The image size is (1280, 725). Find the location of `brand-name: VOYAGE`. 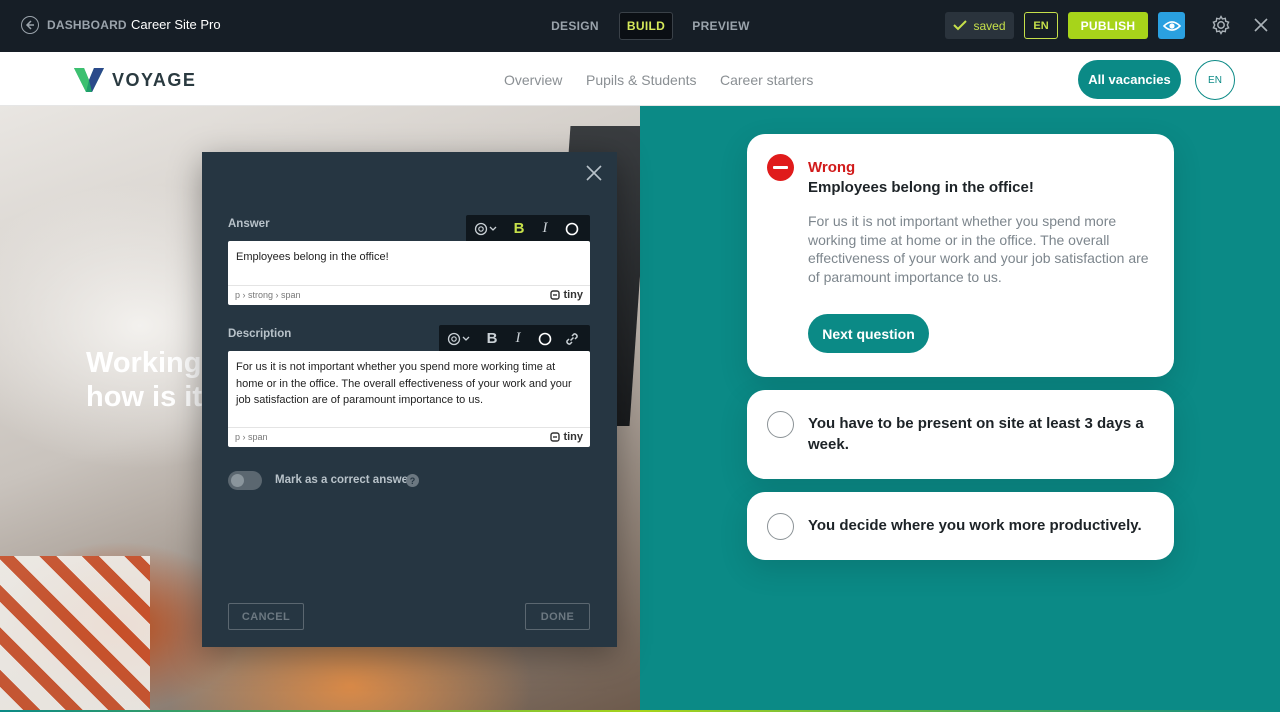

brand-name: VOYAGE is located at coordinates (154, 79).